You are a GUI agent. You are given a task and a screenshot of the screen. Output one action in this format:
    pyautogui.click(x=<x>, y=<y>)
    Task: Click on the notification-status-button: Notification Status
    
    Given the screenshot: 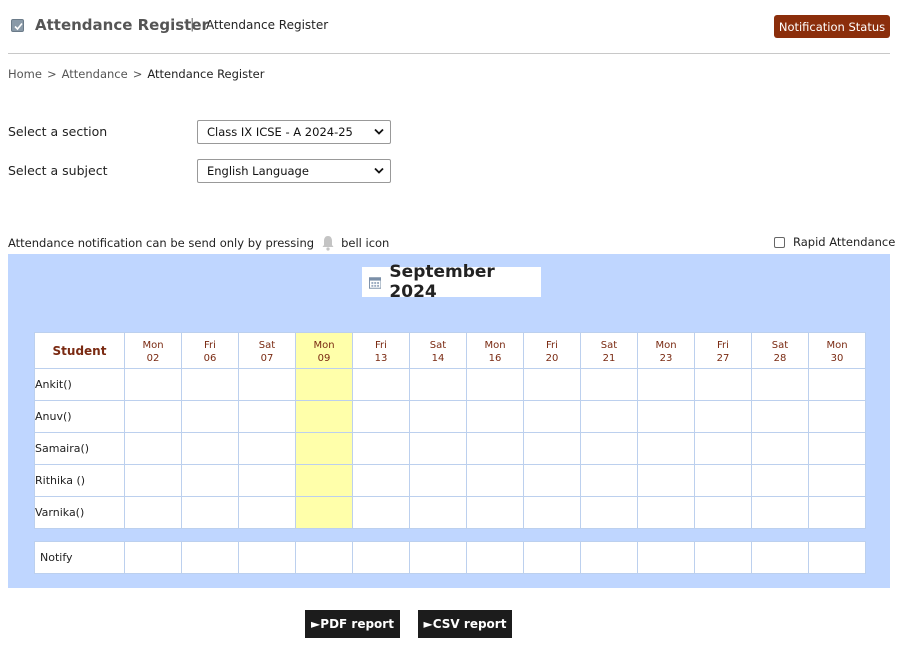 What is the action you would take?
    pyautogui.click(x=832, y=26)
    